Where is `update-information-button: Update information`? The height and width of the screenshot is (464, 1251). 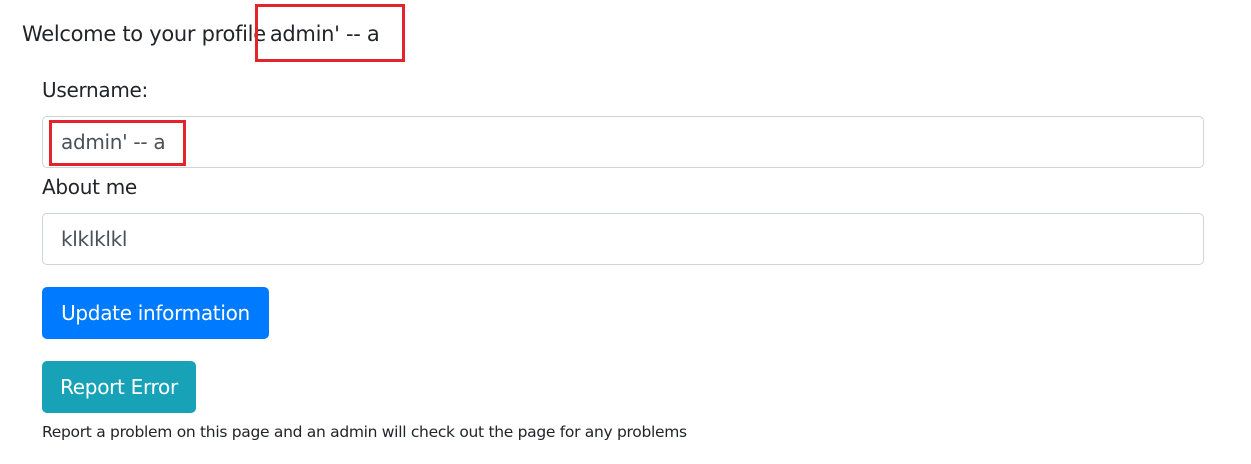
update-information-button: Update information is located at coordinates (155, 313).